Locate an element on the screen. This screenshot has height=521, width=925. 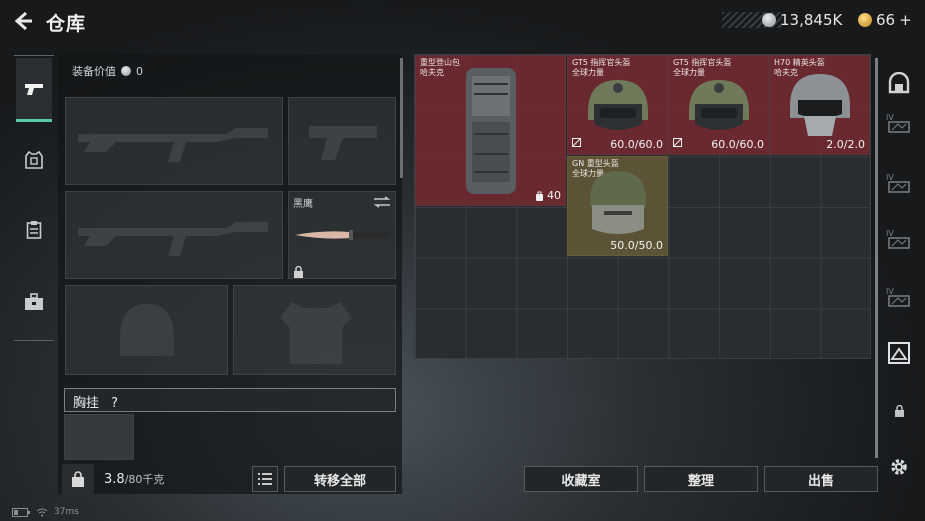
stash-tab-3-icon: IV is located at coordinates (898, 239).